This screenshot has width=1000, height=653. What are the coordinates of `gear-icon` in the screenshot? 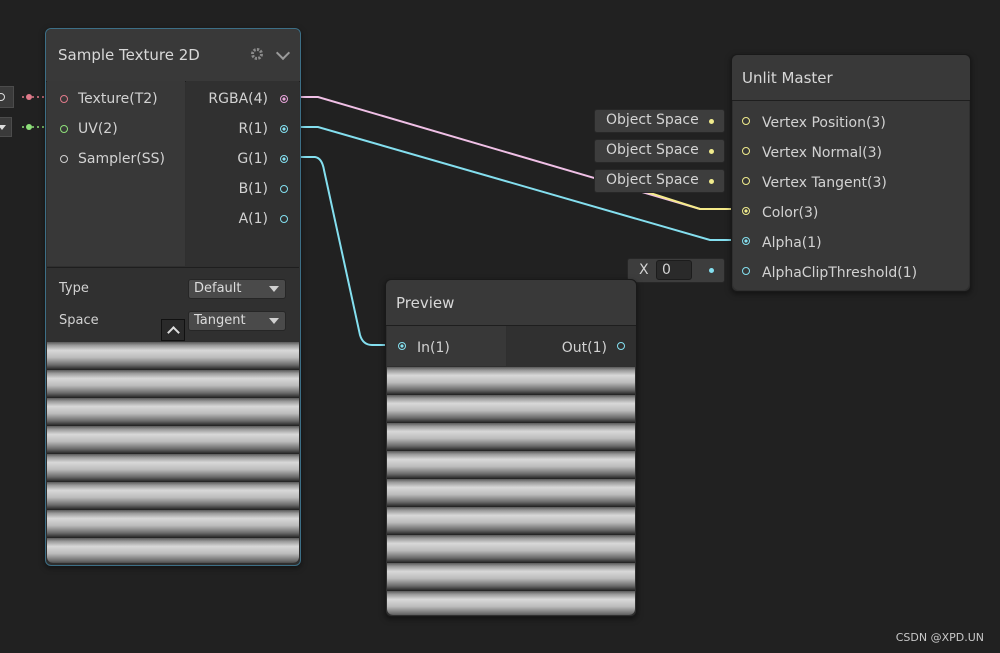 It's located at (257, 54).